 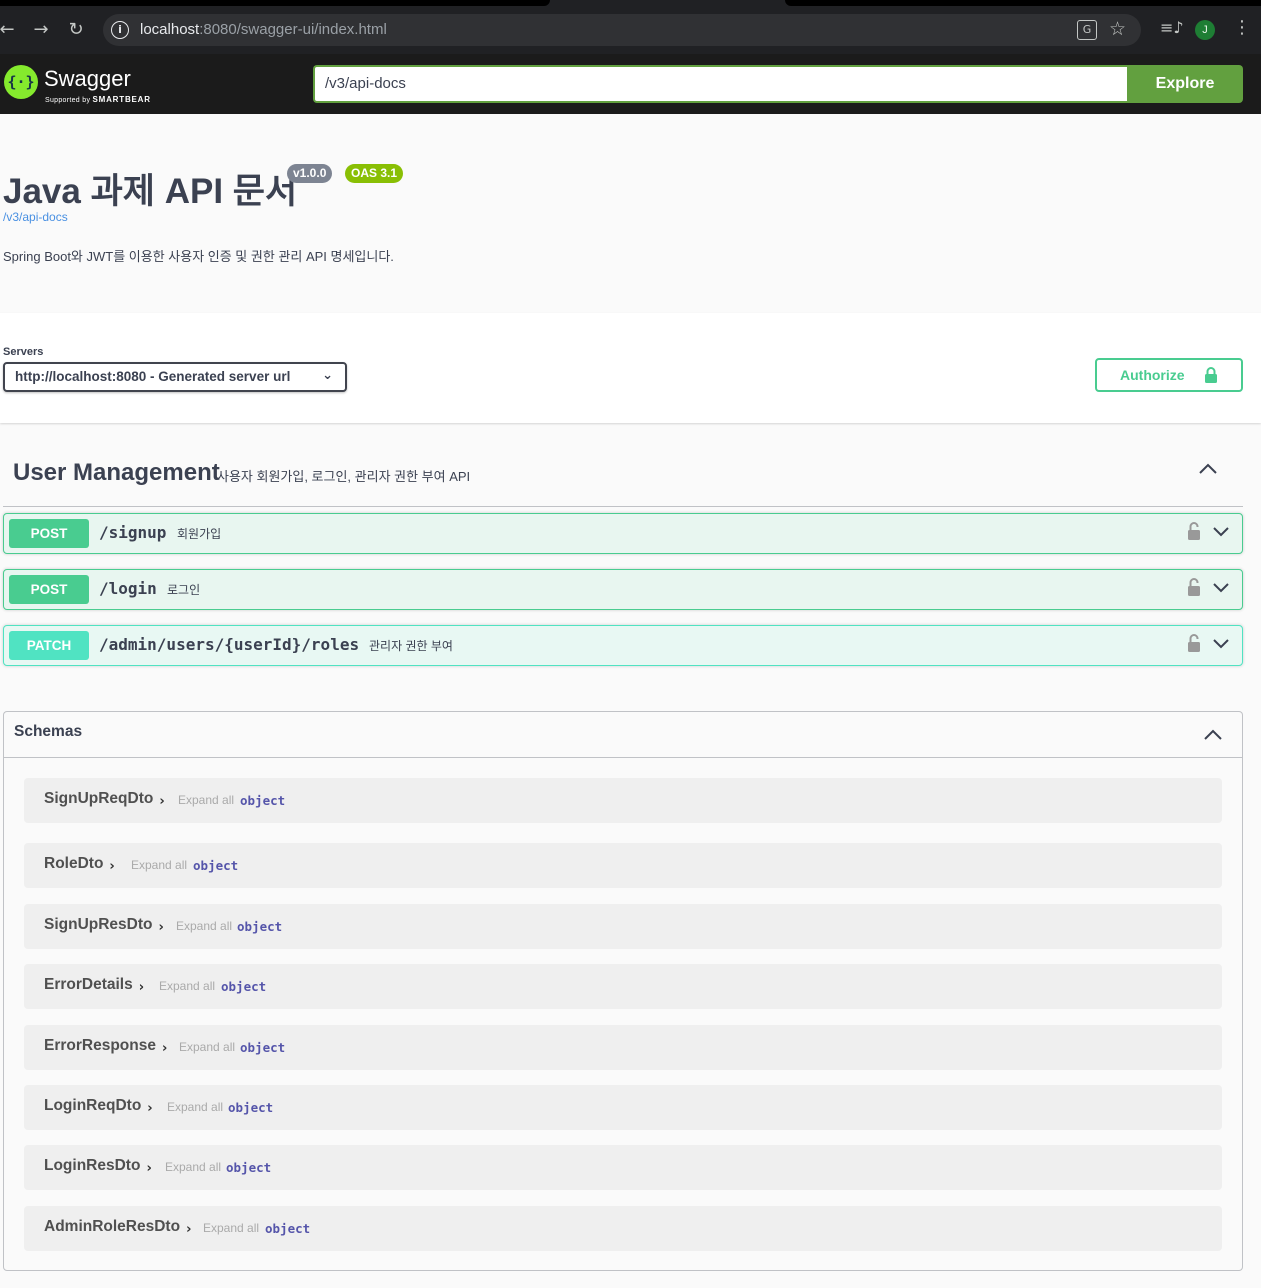 I want to click on schema-name: ErrorResponse ›, so click(x=105, y=1046).